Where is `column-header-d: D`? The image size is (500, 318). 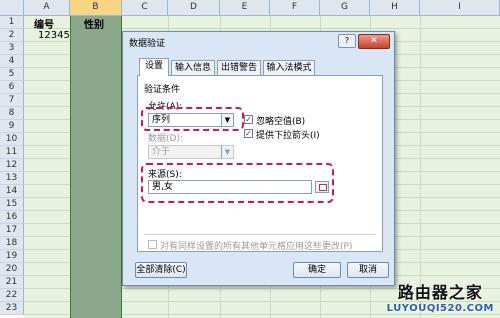 column-header-d: D is located at coordinates (194, 8).